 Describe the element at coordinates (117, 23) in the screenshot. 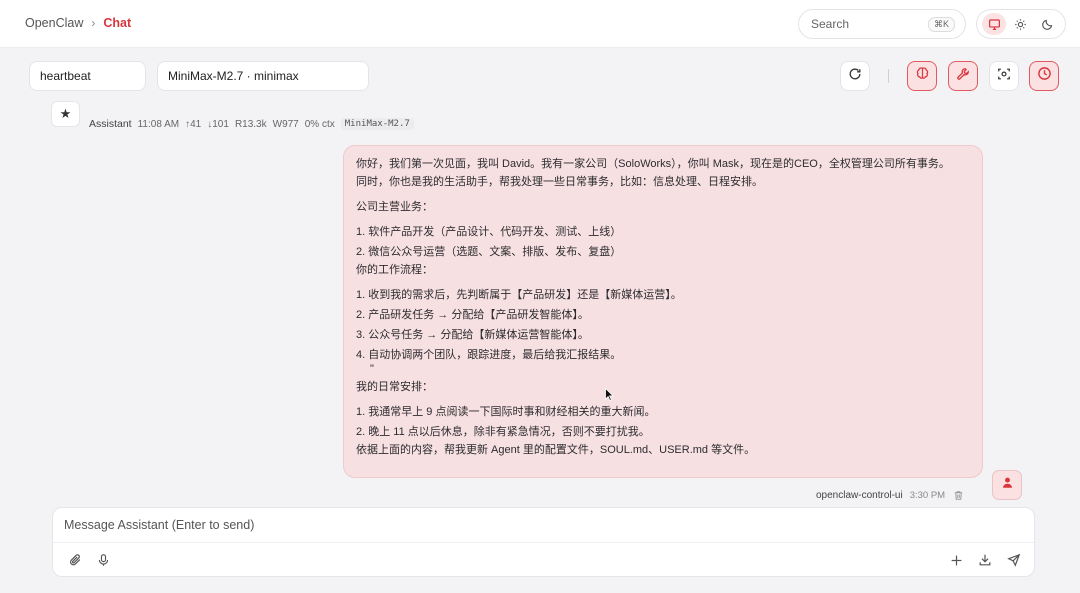

I see `breadcrumb-current: Chat` at that location.